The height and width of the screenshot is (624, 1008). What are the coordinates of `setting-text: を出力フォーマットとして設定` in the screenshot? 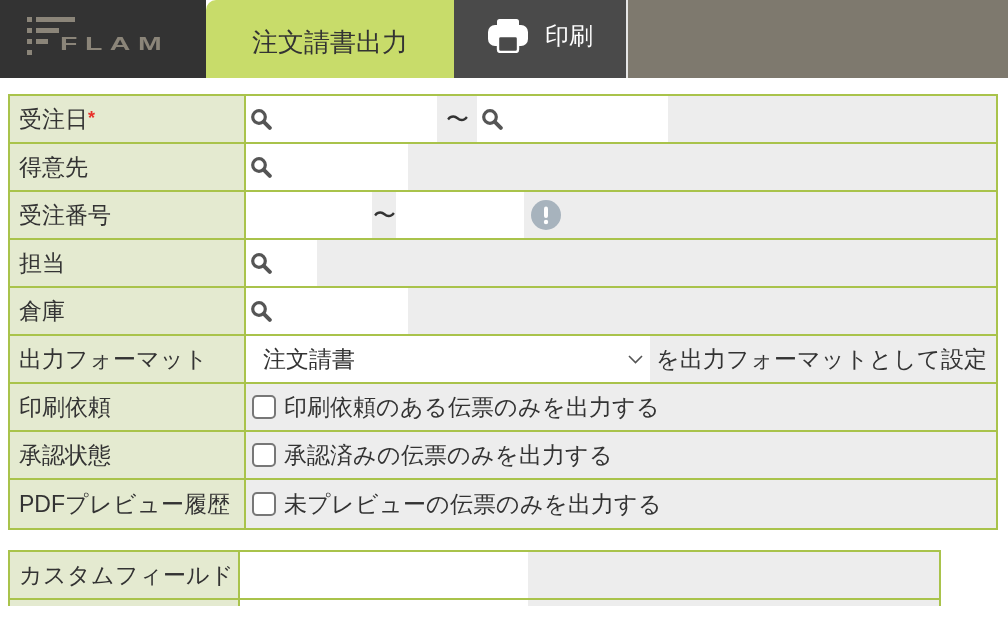 It's located at (821, 359).